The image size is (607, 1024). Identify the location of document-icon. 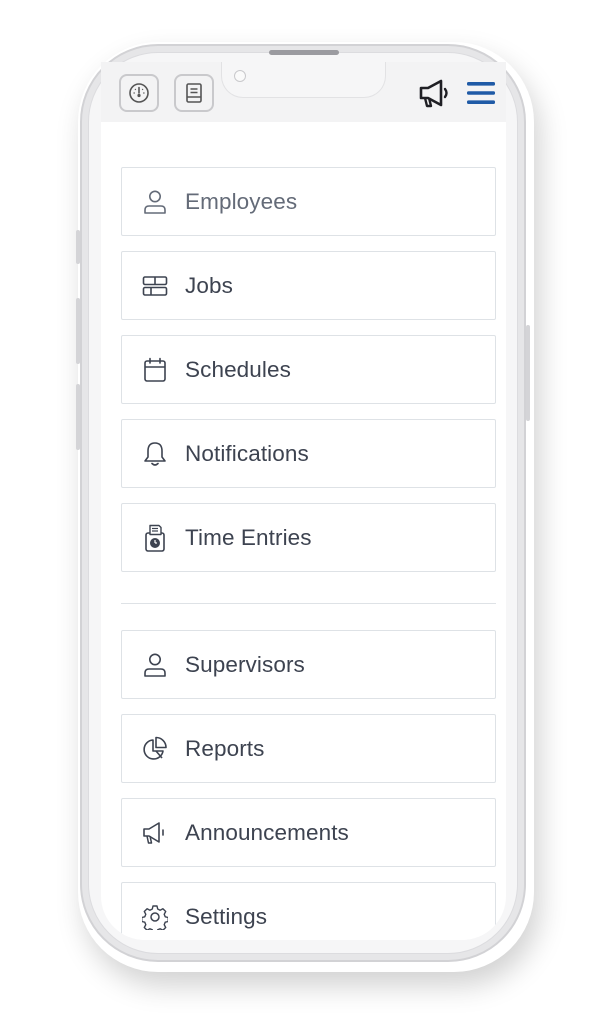
(194, 93).